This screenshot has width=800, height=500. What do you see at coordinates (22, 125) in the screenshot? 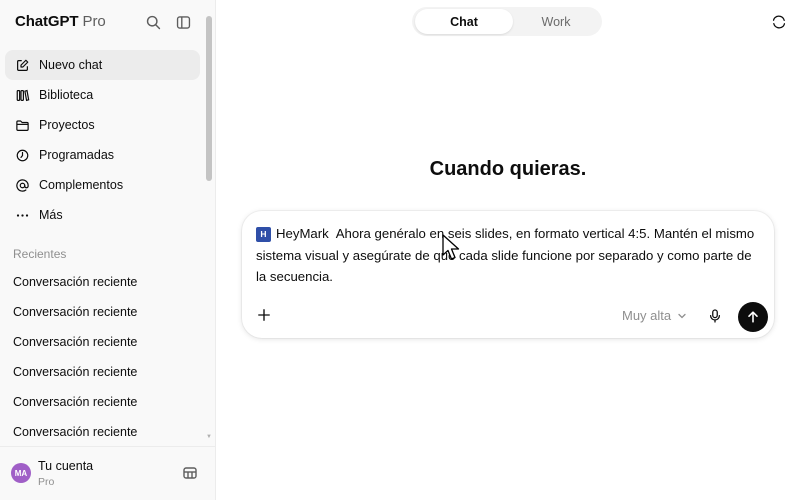
I see `folder-icon` at bounding box center [22, 125].